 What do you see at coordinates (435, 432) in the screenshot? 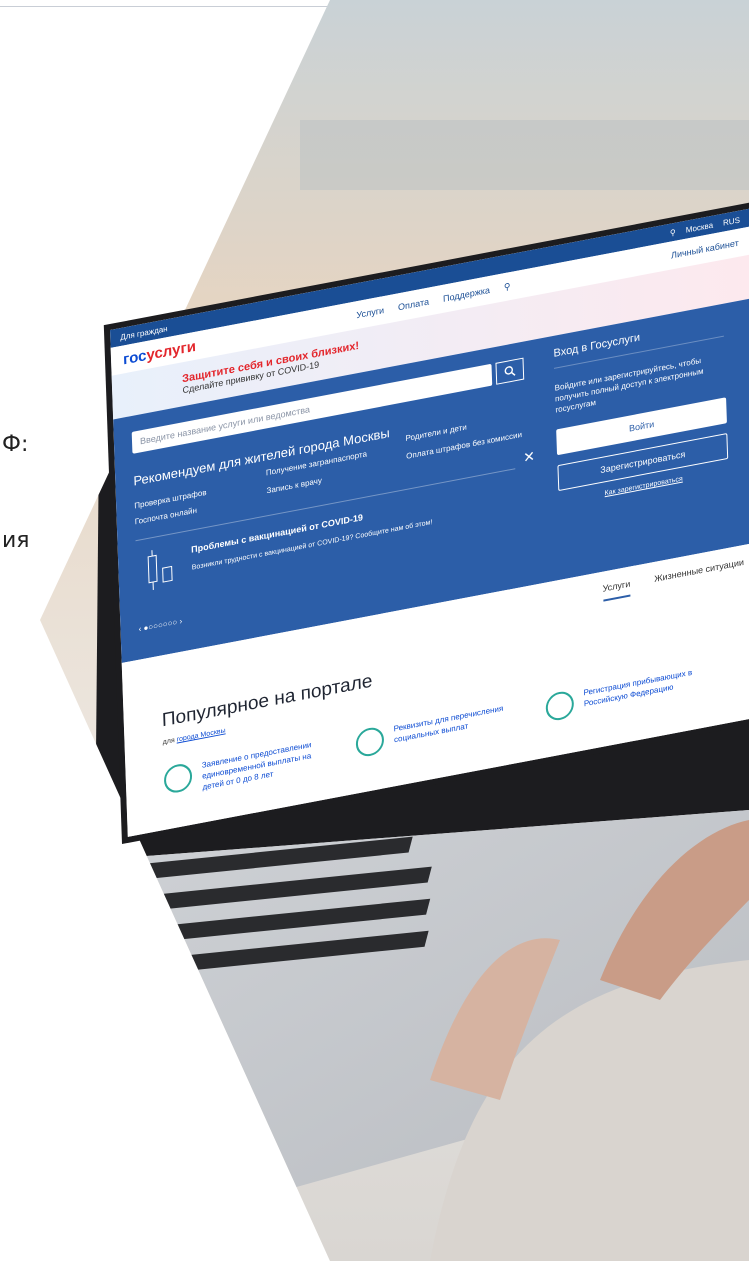
I see `recommend-link: Родители и дети` at bounding box center [435, 432].